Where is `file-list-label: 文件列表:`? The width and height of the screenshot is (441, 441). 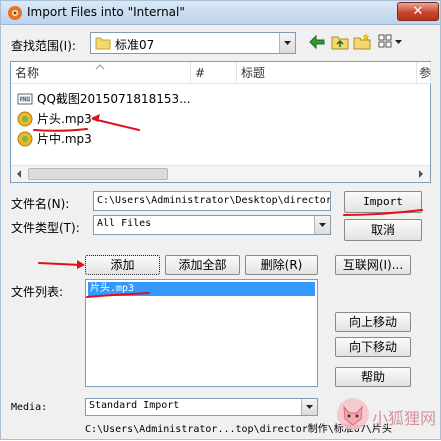
file-list-label: 文件列表: is located at coordinates (37, 292).